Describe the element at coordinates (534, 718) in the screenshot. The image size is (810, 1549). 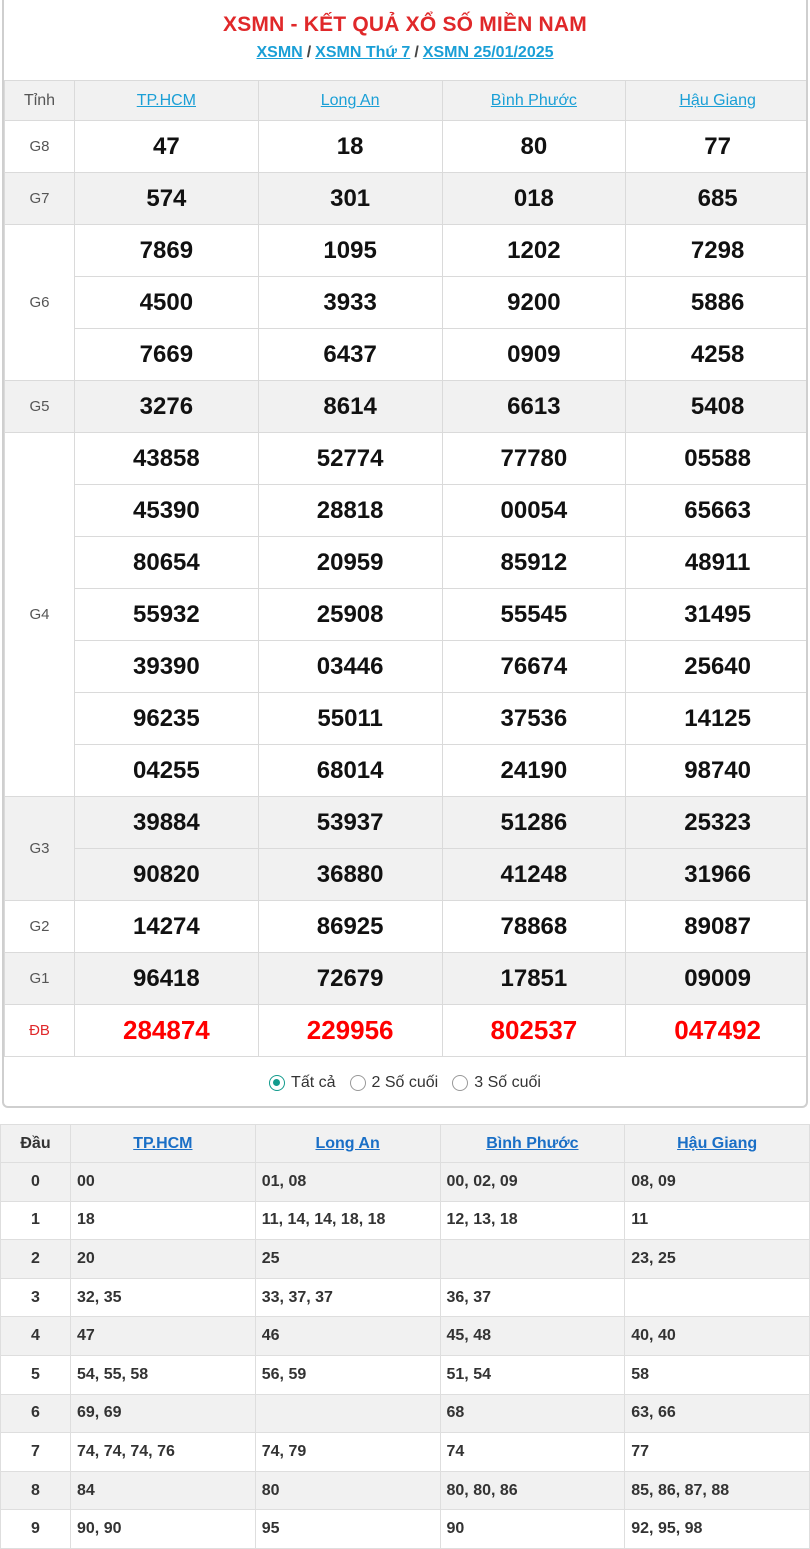
I see `prize-number: 37536` at that location.